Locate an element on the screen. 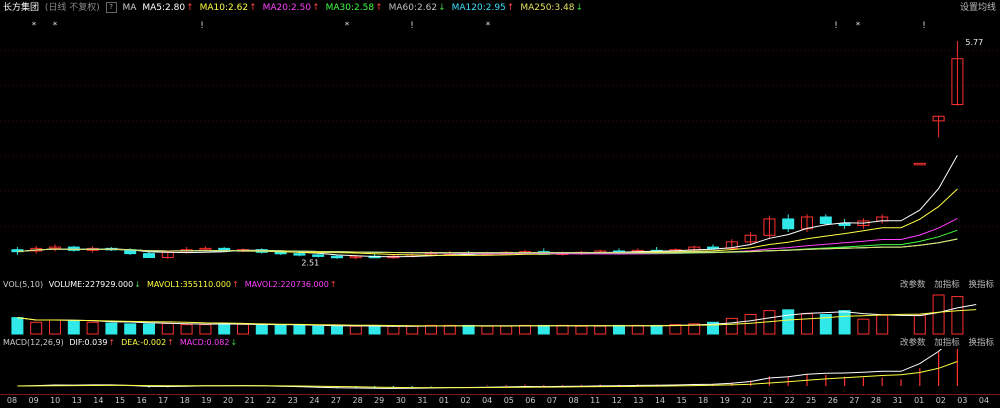 This screenshot has height=408, width=1000. macd-values: DIF:0.039↑ DEA:-0.002↑ MACD:0.082↓ is located at coordinates (156, 342).